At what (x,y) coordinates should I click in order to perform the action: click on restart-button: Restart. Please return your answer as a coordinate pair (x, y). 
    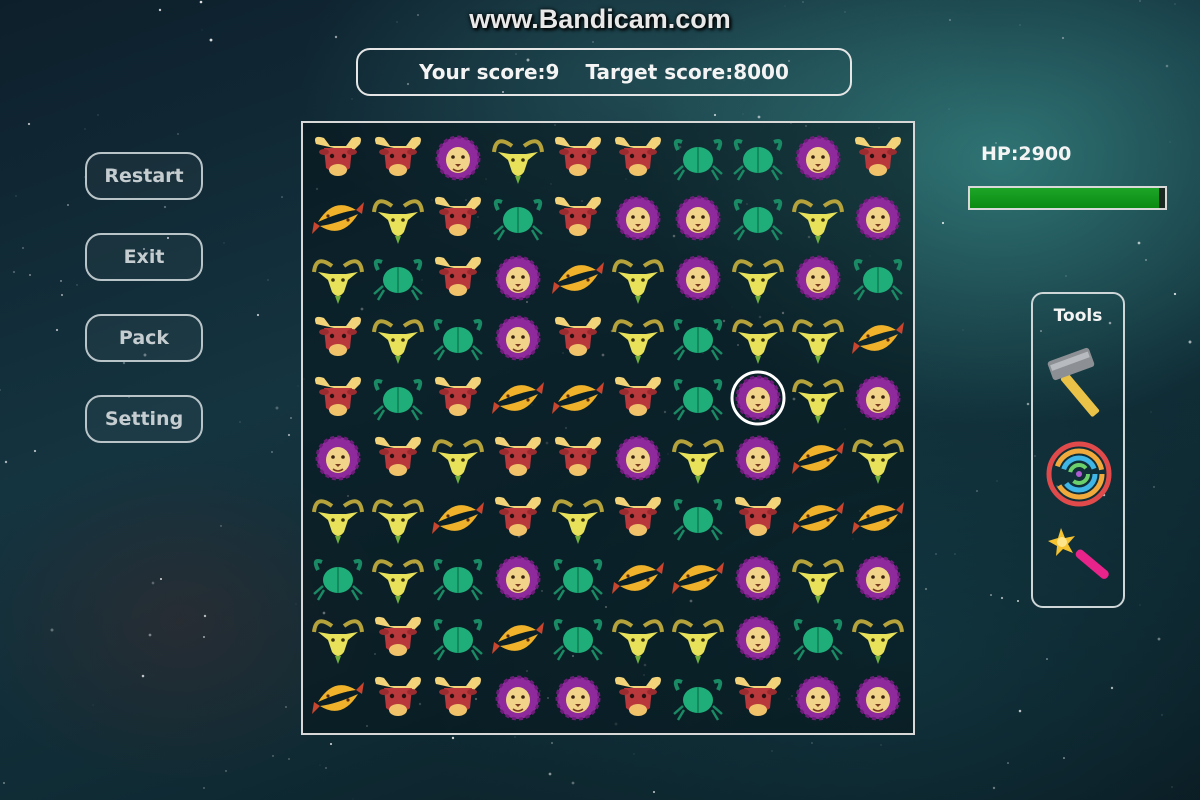
    Looking at the image, I should click on (144, 176).